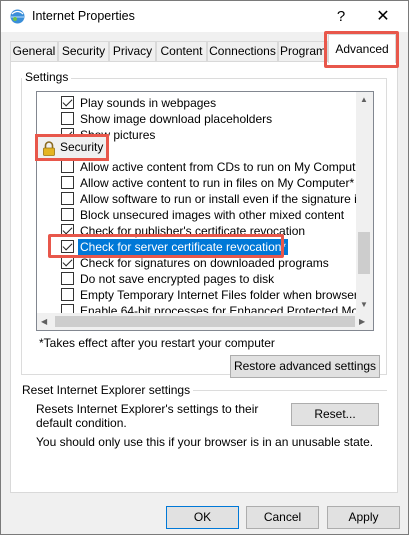  Describe the element at coordinates (305, 366) in the screenshot. I see `restore-advanced-settings-button: Restore advanced settings` at that location.